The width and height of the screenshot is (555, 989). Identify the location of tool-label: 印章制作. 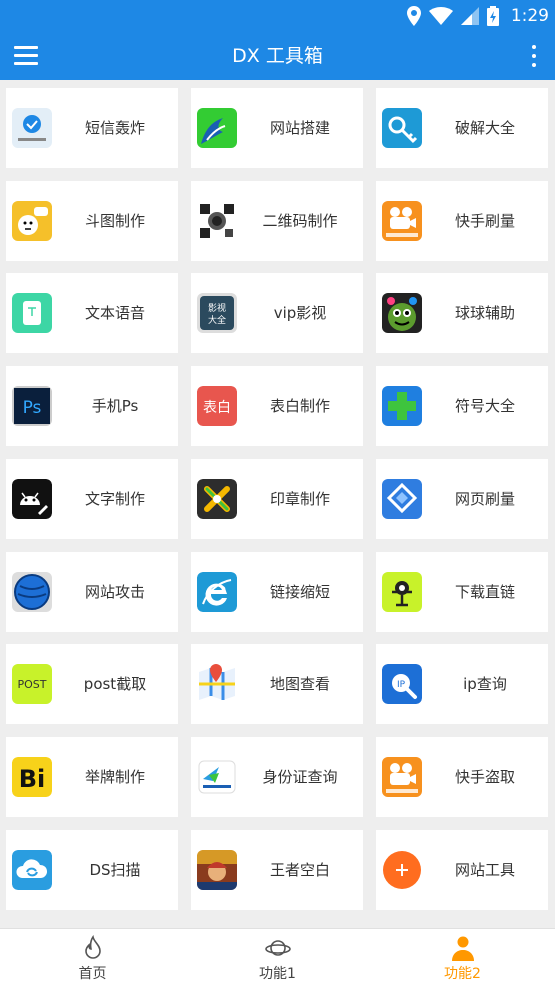
(299, 499).